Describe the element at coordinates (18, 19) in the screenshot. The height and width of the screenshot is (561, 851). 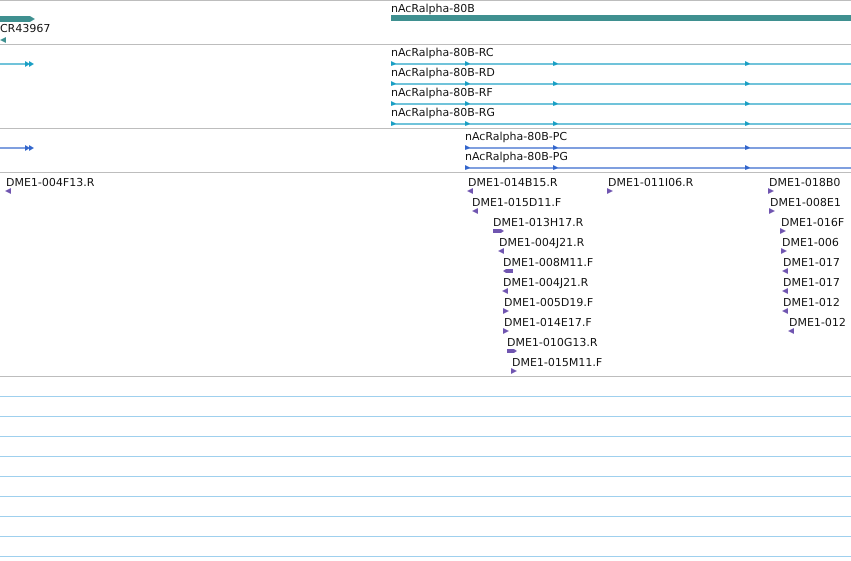
I see `gene-bar` at that location.